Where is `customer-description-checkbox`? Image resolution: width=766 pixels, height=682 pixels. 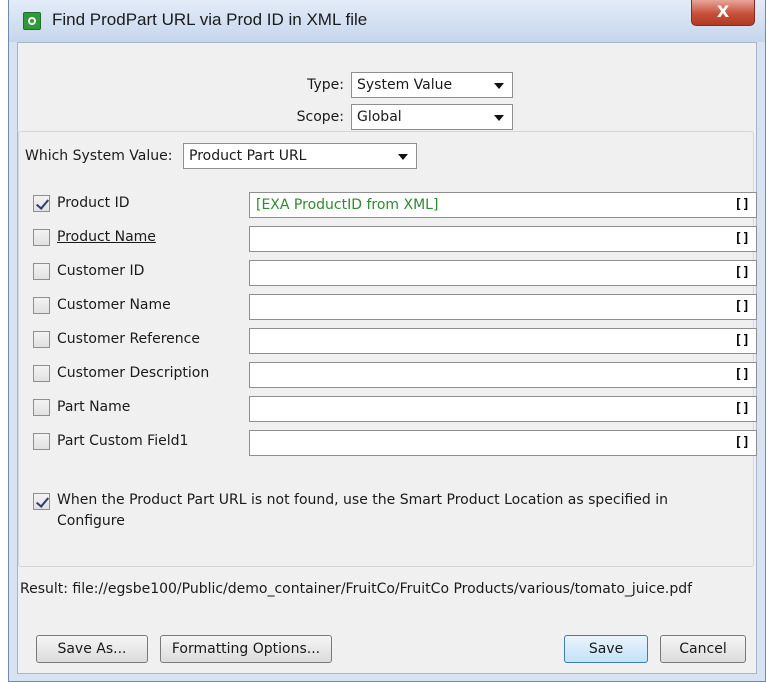 customer-description-checkbox is located at coordinates (41, 373).